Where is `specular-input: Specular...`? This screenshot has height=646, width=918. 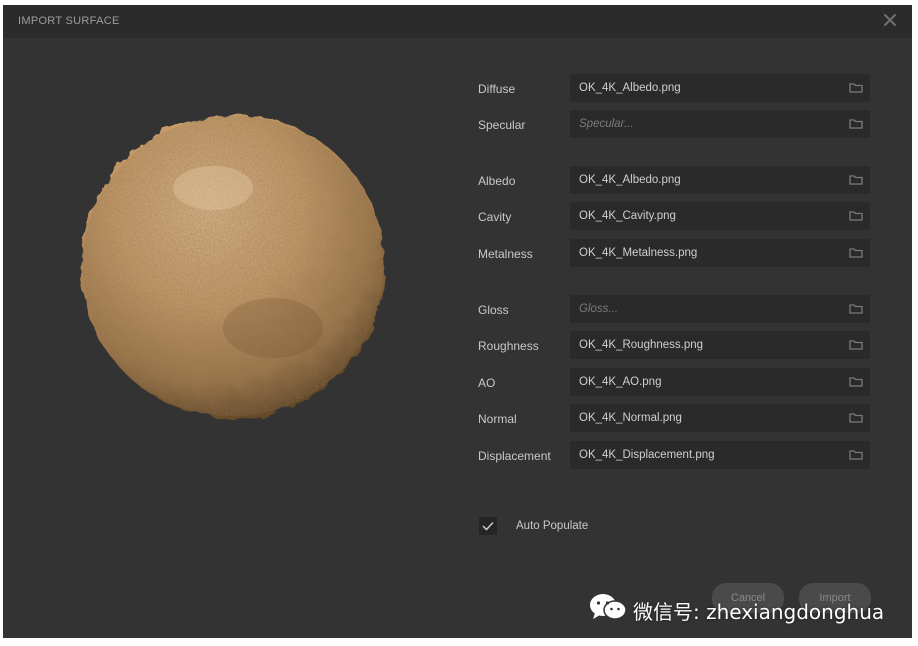
specular-input: Specular... is located at coordinates (720, 124).